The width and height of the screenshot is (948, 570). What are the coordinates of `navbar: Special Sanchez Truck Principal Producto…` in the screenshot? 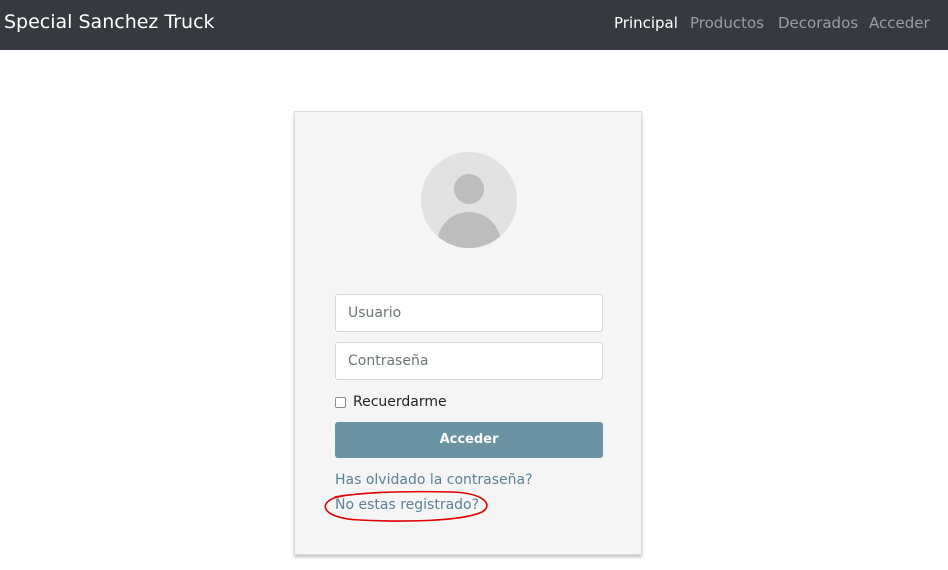 It's located at (474, 25).